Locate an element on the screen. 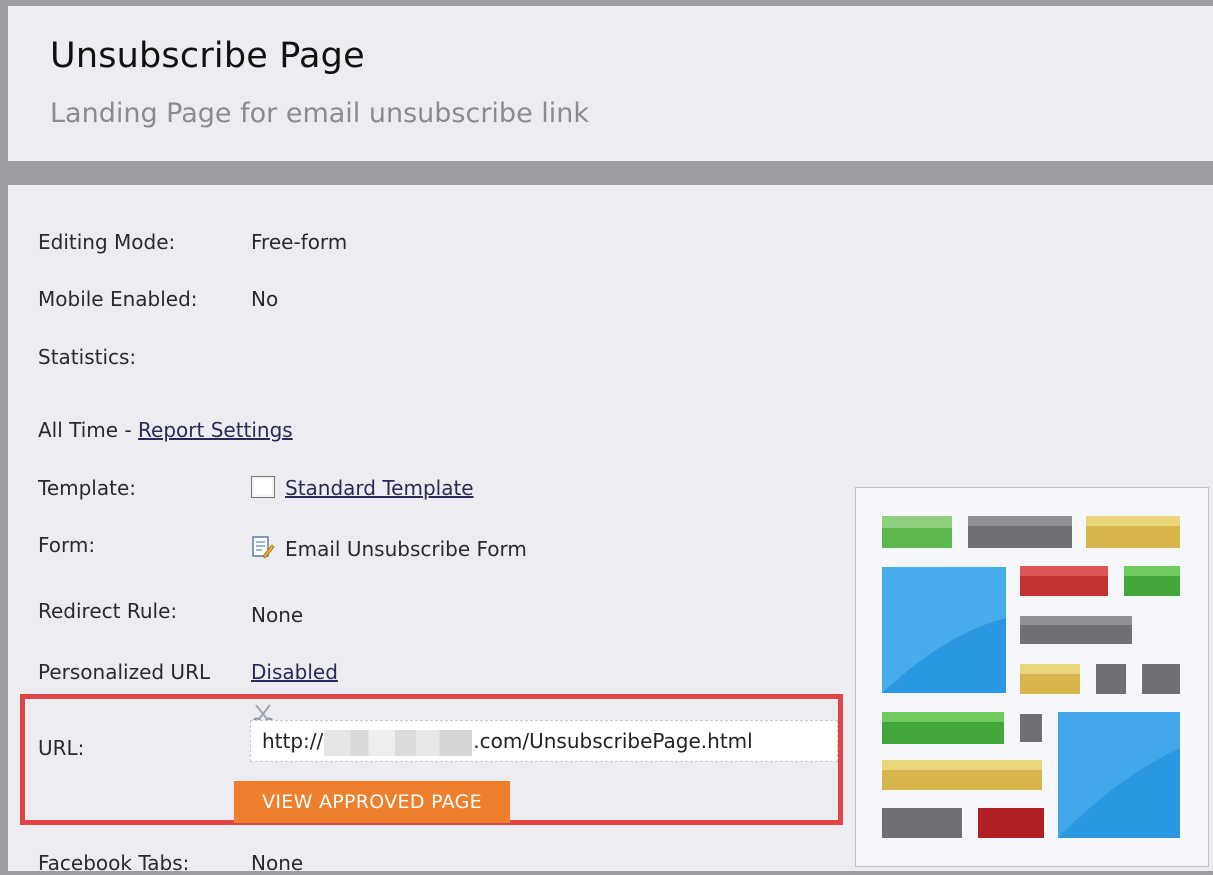 This screenshot has width=1213, height=875. report-settings-link: Report Settings is located at coordinates (215, 430).